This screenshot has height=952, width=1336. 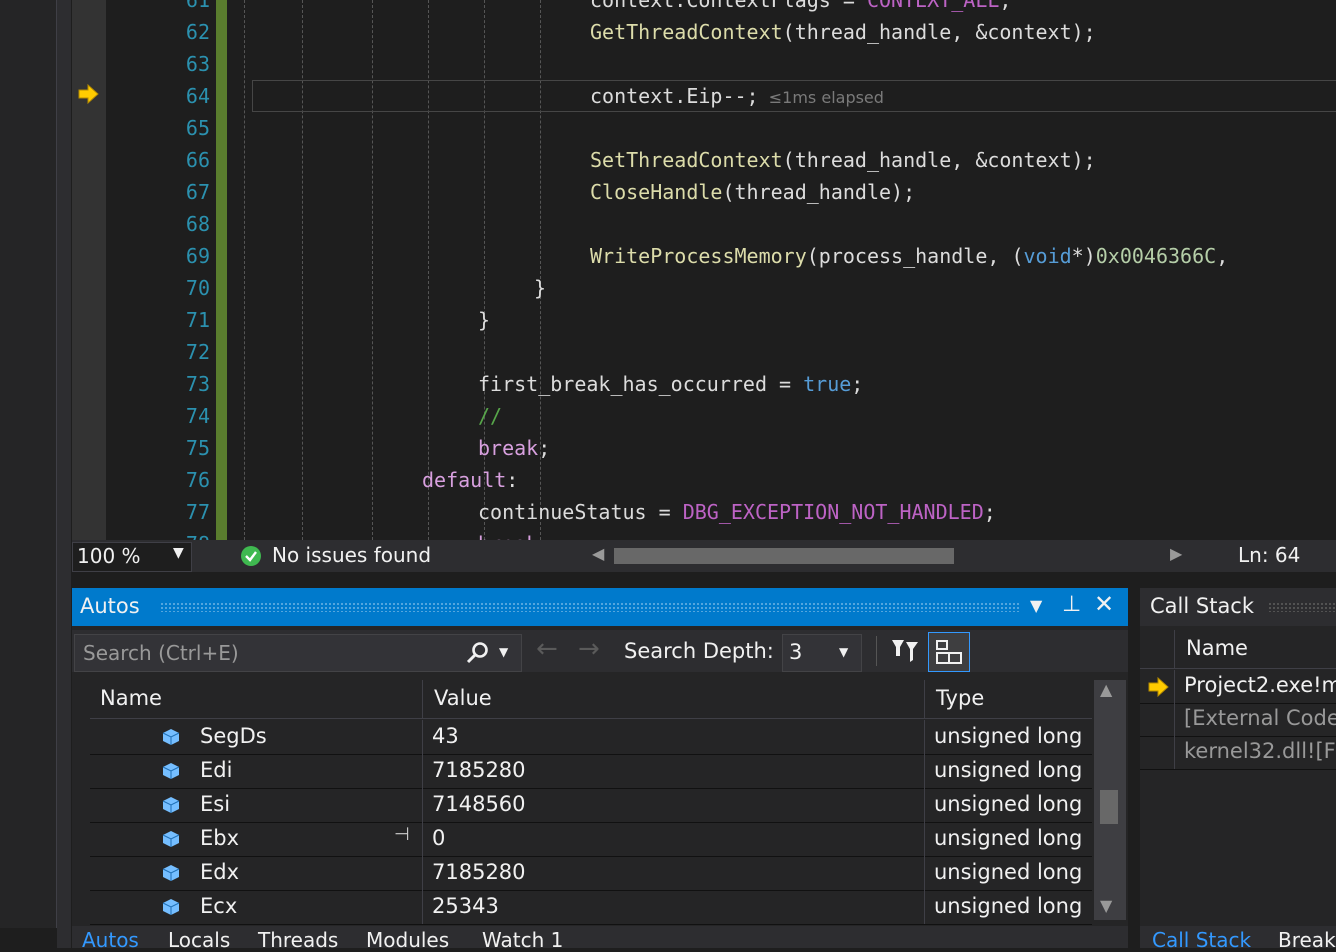 I want to click on table-row: Edx 7185280 unsigned long, so click(x=591, y=873).